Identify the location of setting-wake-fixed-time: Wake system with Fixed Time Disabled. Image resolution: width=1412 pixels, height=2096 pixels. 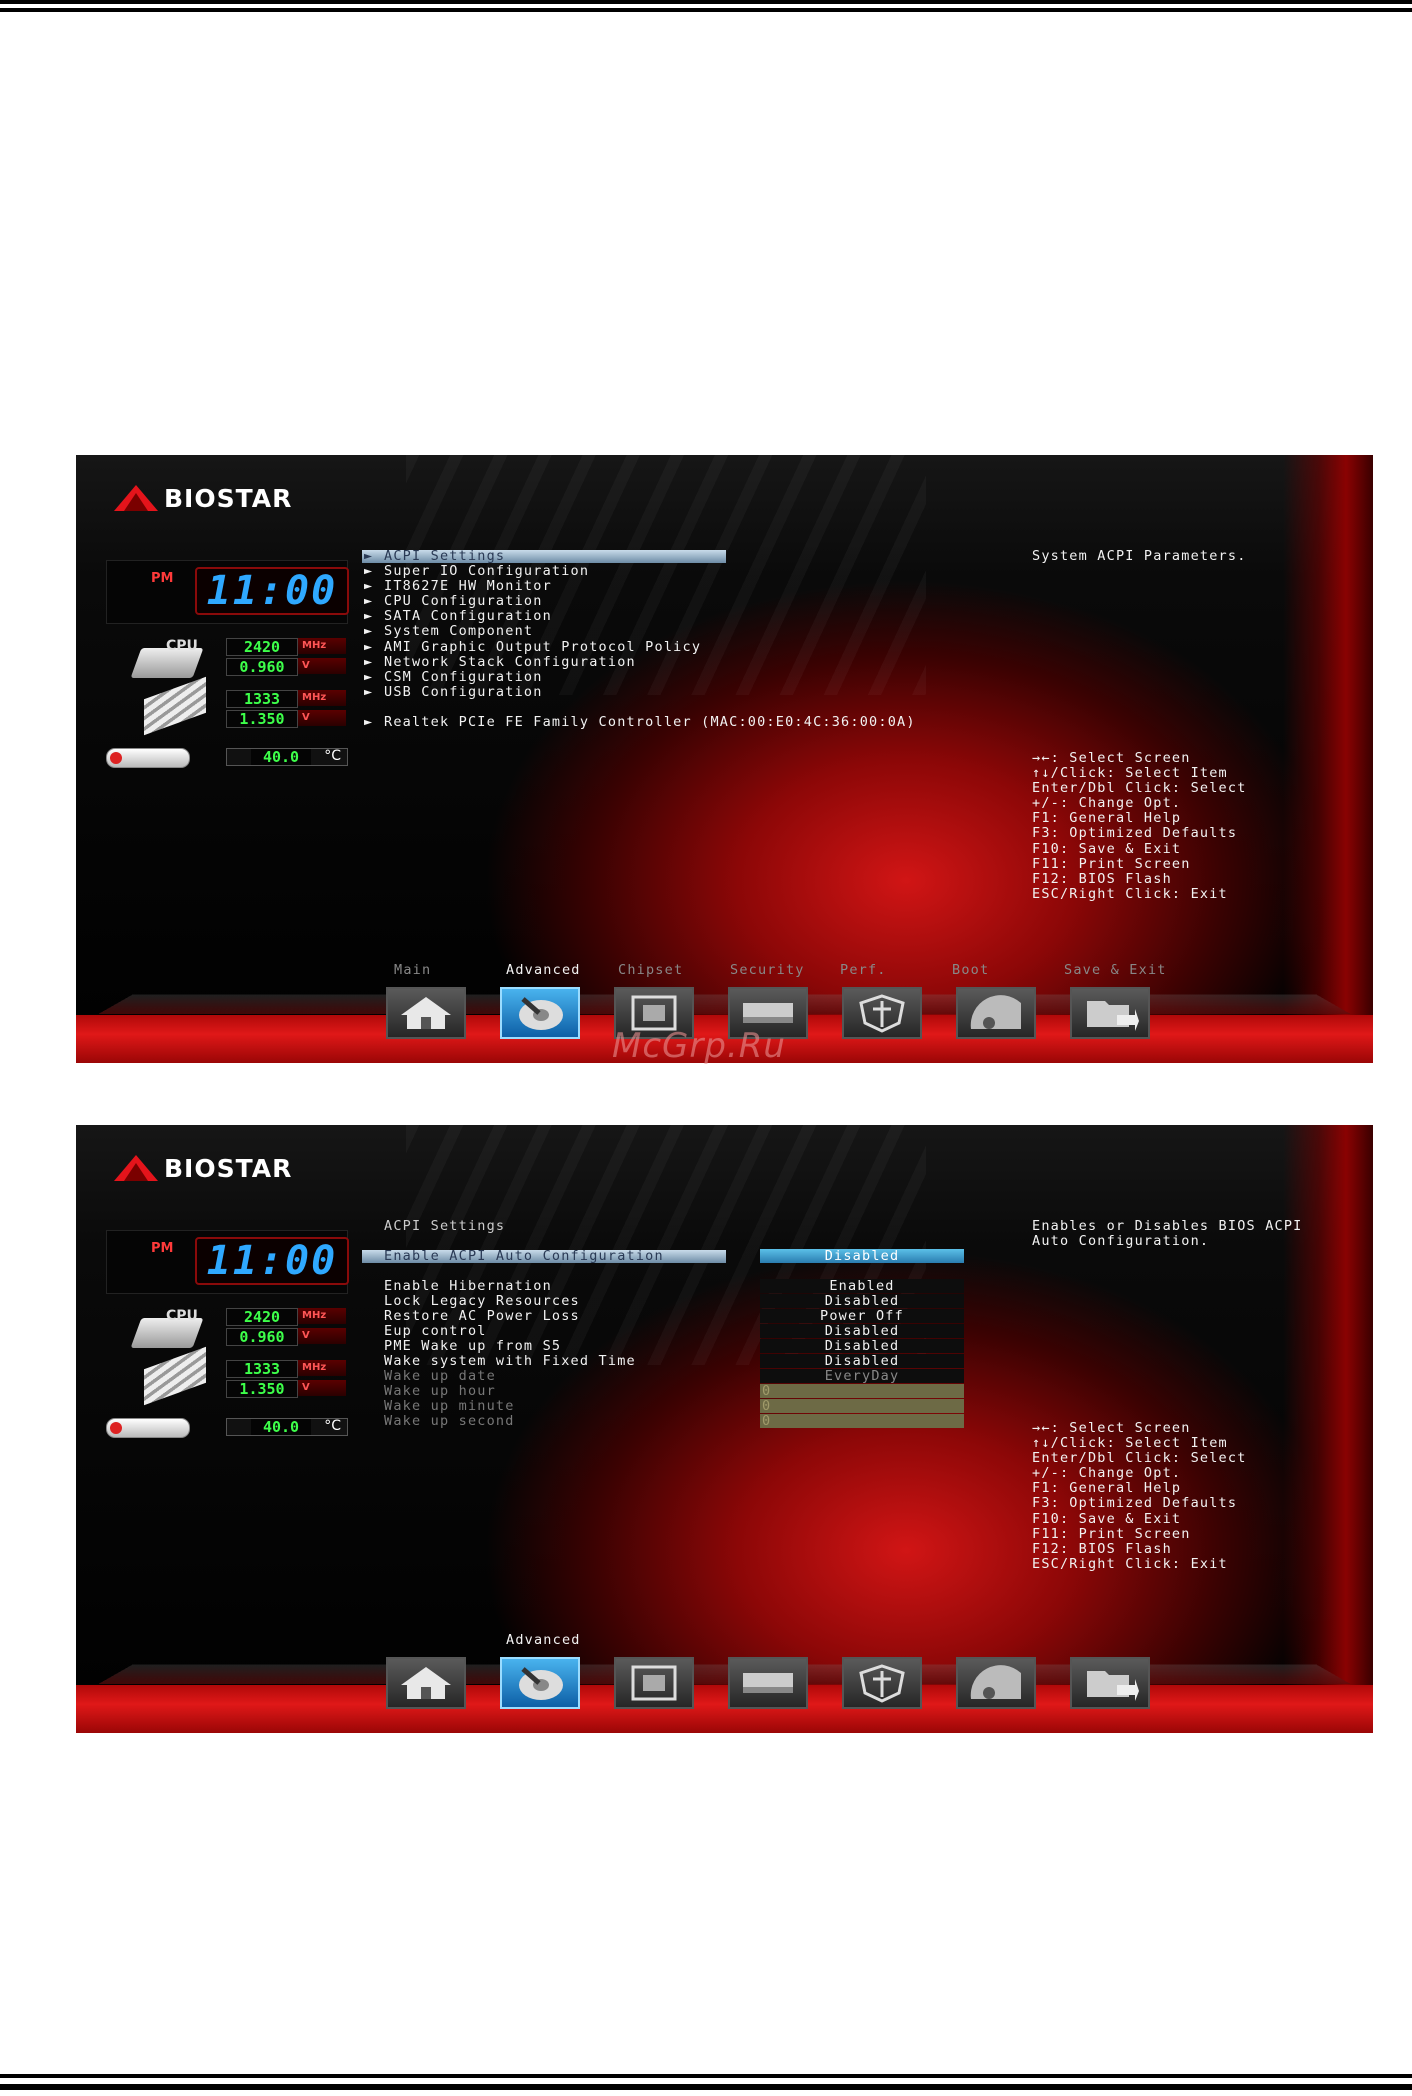
(674, 1361).